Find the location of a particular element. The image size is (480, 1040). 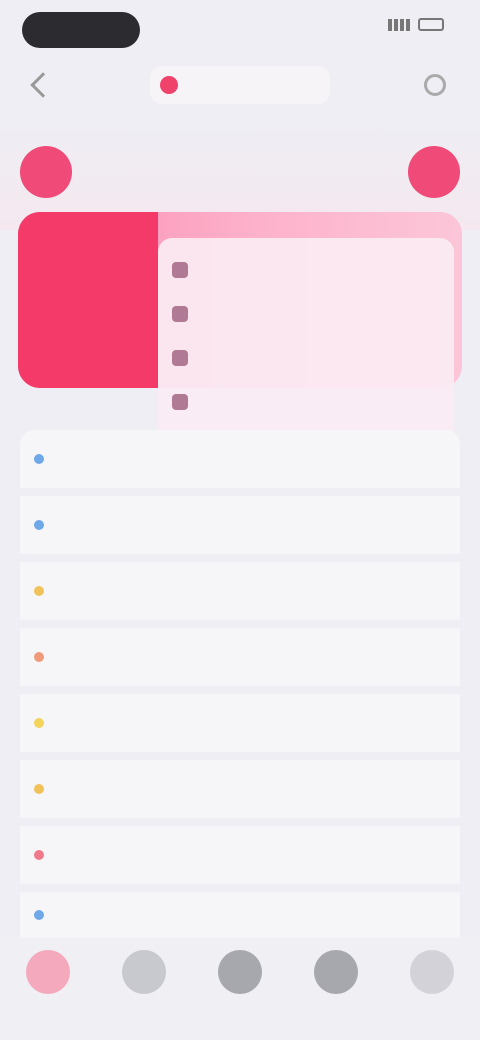

hero-left-button is located at coordinates (46, 172).